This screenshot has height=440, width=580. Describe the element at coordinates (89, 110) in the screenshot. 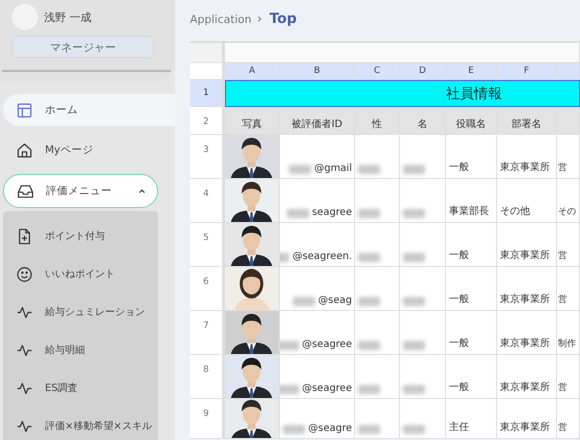

I see `nav-item: ホーム` at that location.